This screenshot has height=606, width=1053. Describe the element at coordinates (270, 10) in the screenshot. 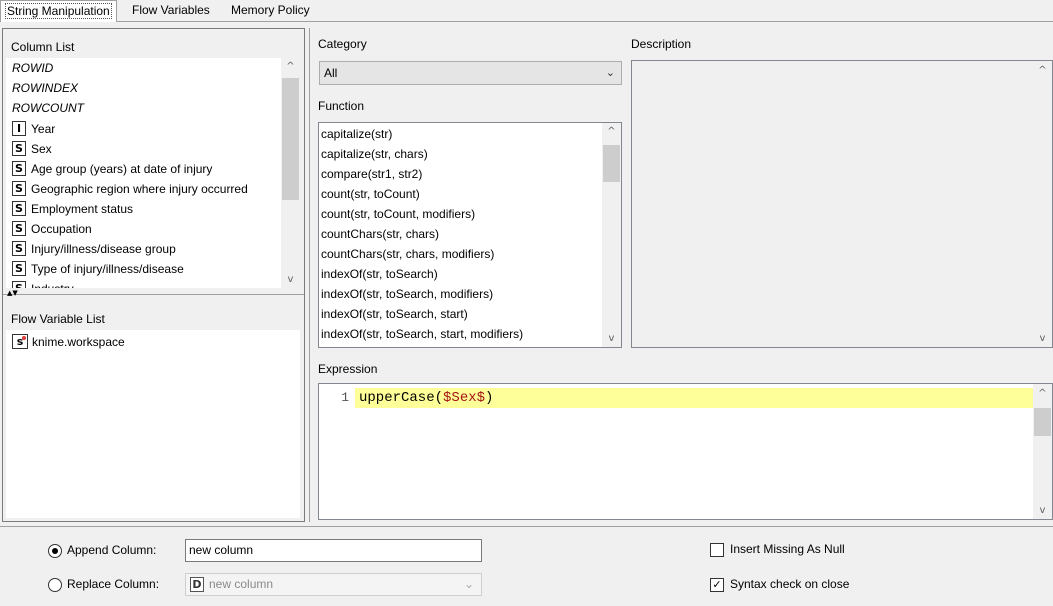

I see `tab-memory-policy: Memory Policy` at that location.